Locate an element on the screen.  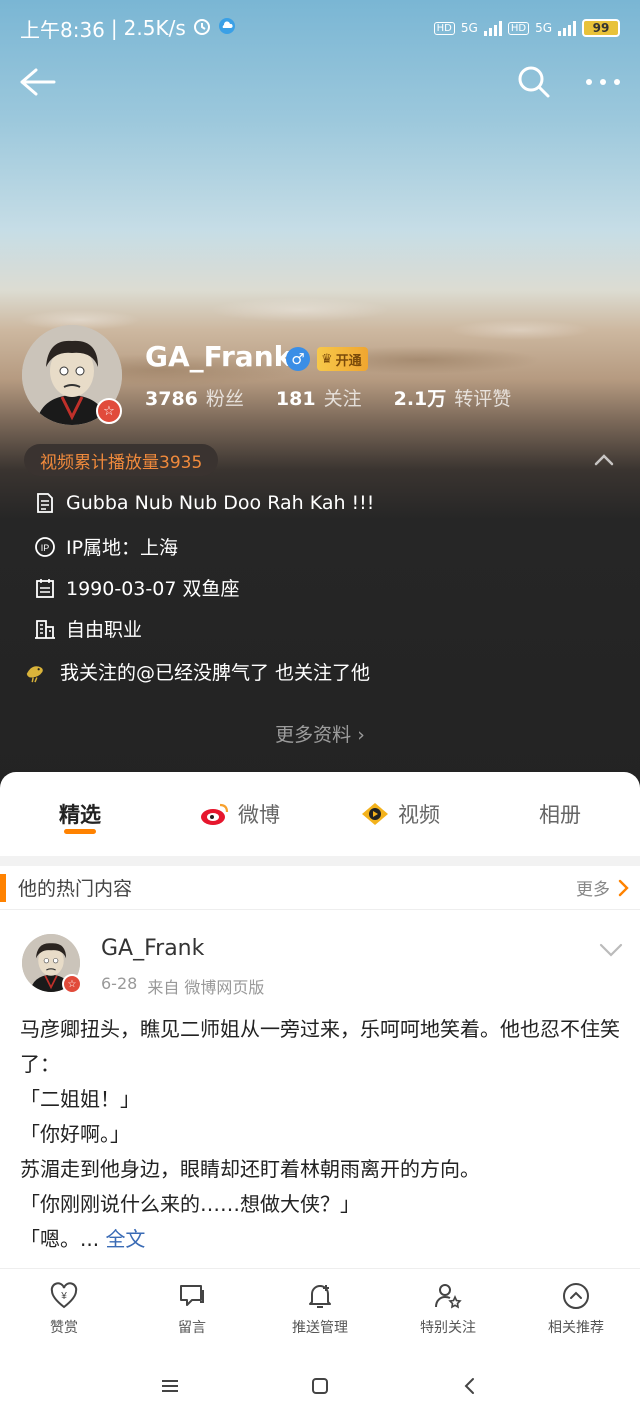
back-nav-icon is located at coordinates (470, 1386).